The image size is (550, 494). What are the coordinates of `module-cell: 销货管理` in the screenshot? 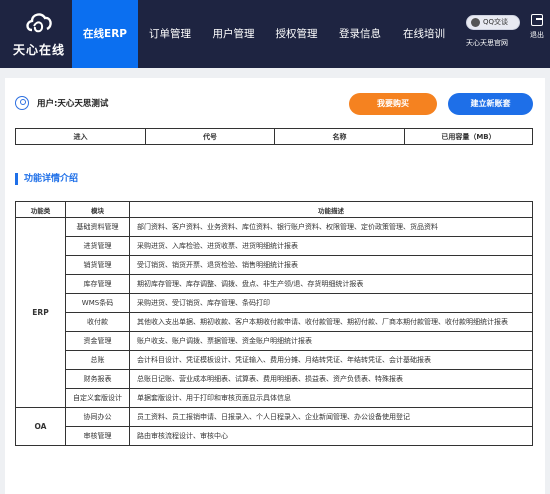 It's located at (97, 265).